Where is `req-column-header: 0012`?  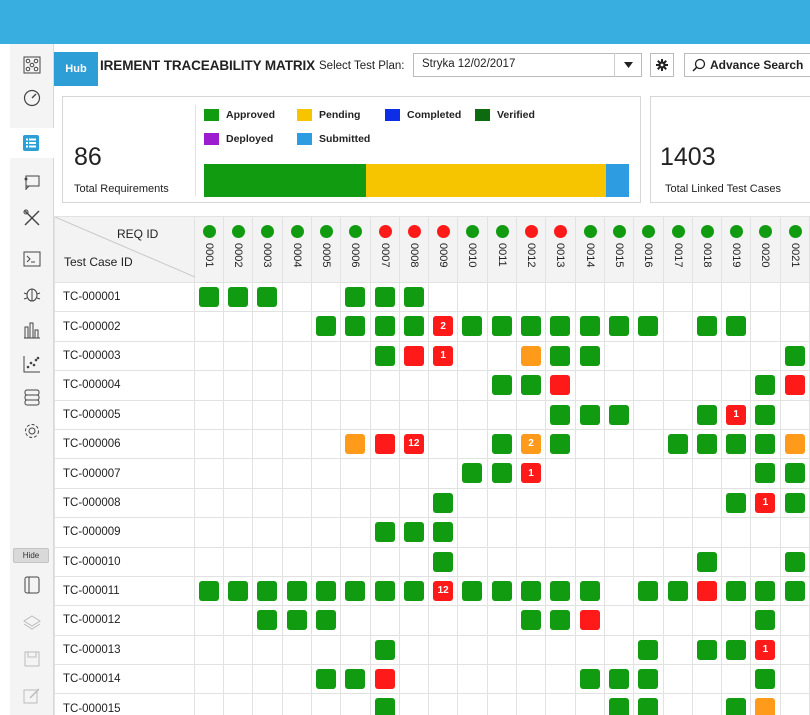 req-column-header: 0012 is located at coordinates (531, 249).